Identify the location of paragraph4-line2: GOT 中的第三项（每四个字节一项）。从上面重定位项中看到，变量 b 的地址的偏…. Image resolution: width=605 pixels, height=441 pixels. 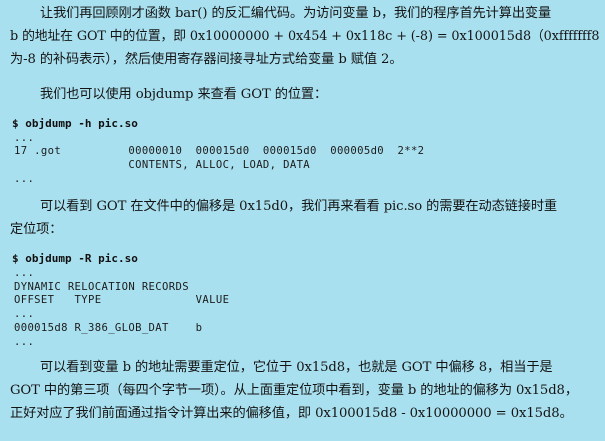
(294, 390).